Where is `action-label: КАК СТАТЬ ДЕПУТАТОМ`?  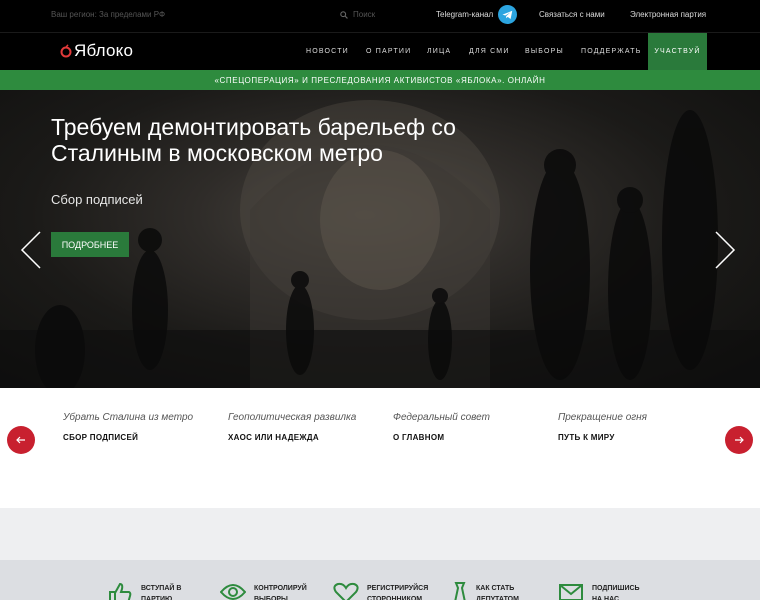 action-label: КАК СТАТЬ ДЕПУТАТОМ is located at coordinates (497, 592).